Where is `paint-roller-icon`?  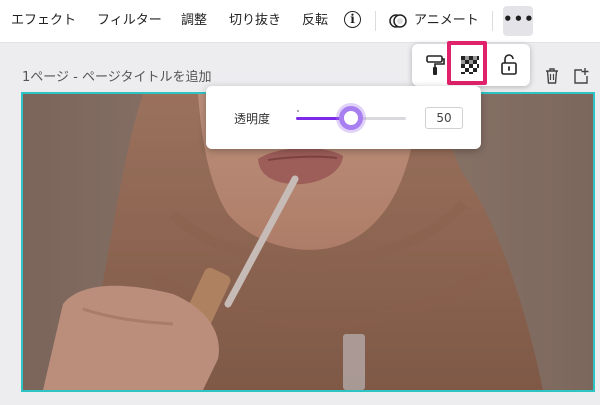 paint-roller-icon is located at coordinates (435, 65).